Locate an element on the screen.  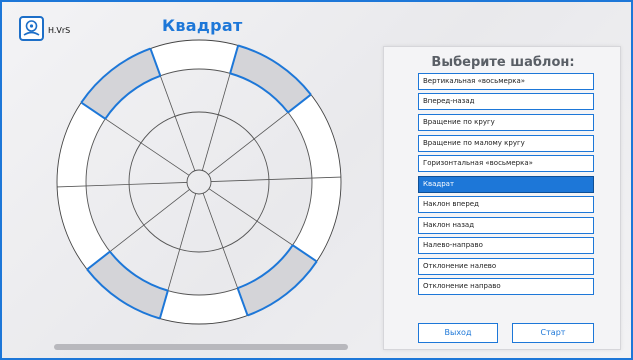
template-item: Вращение по малому кругу is located at coordinates (506, 143).